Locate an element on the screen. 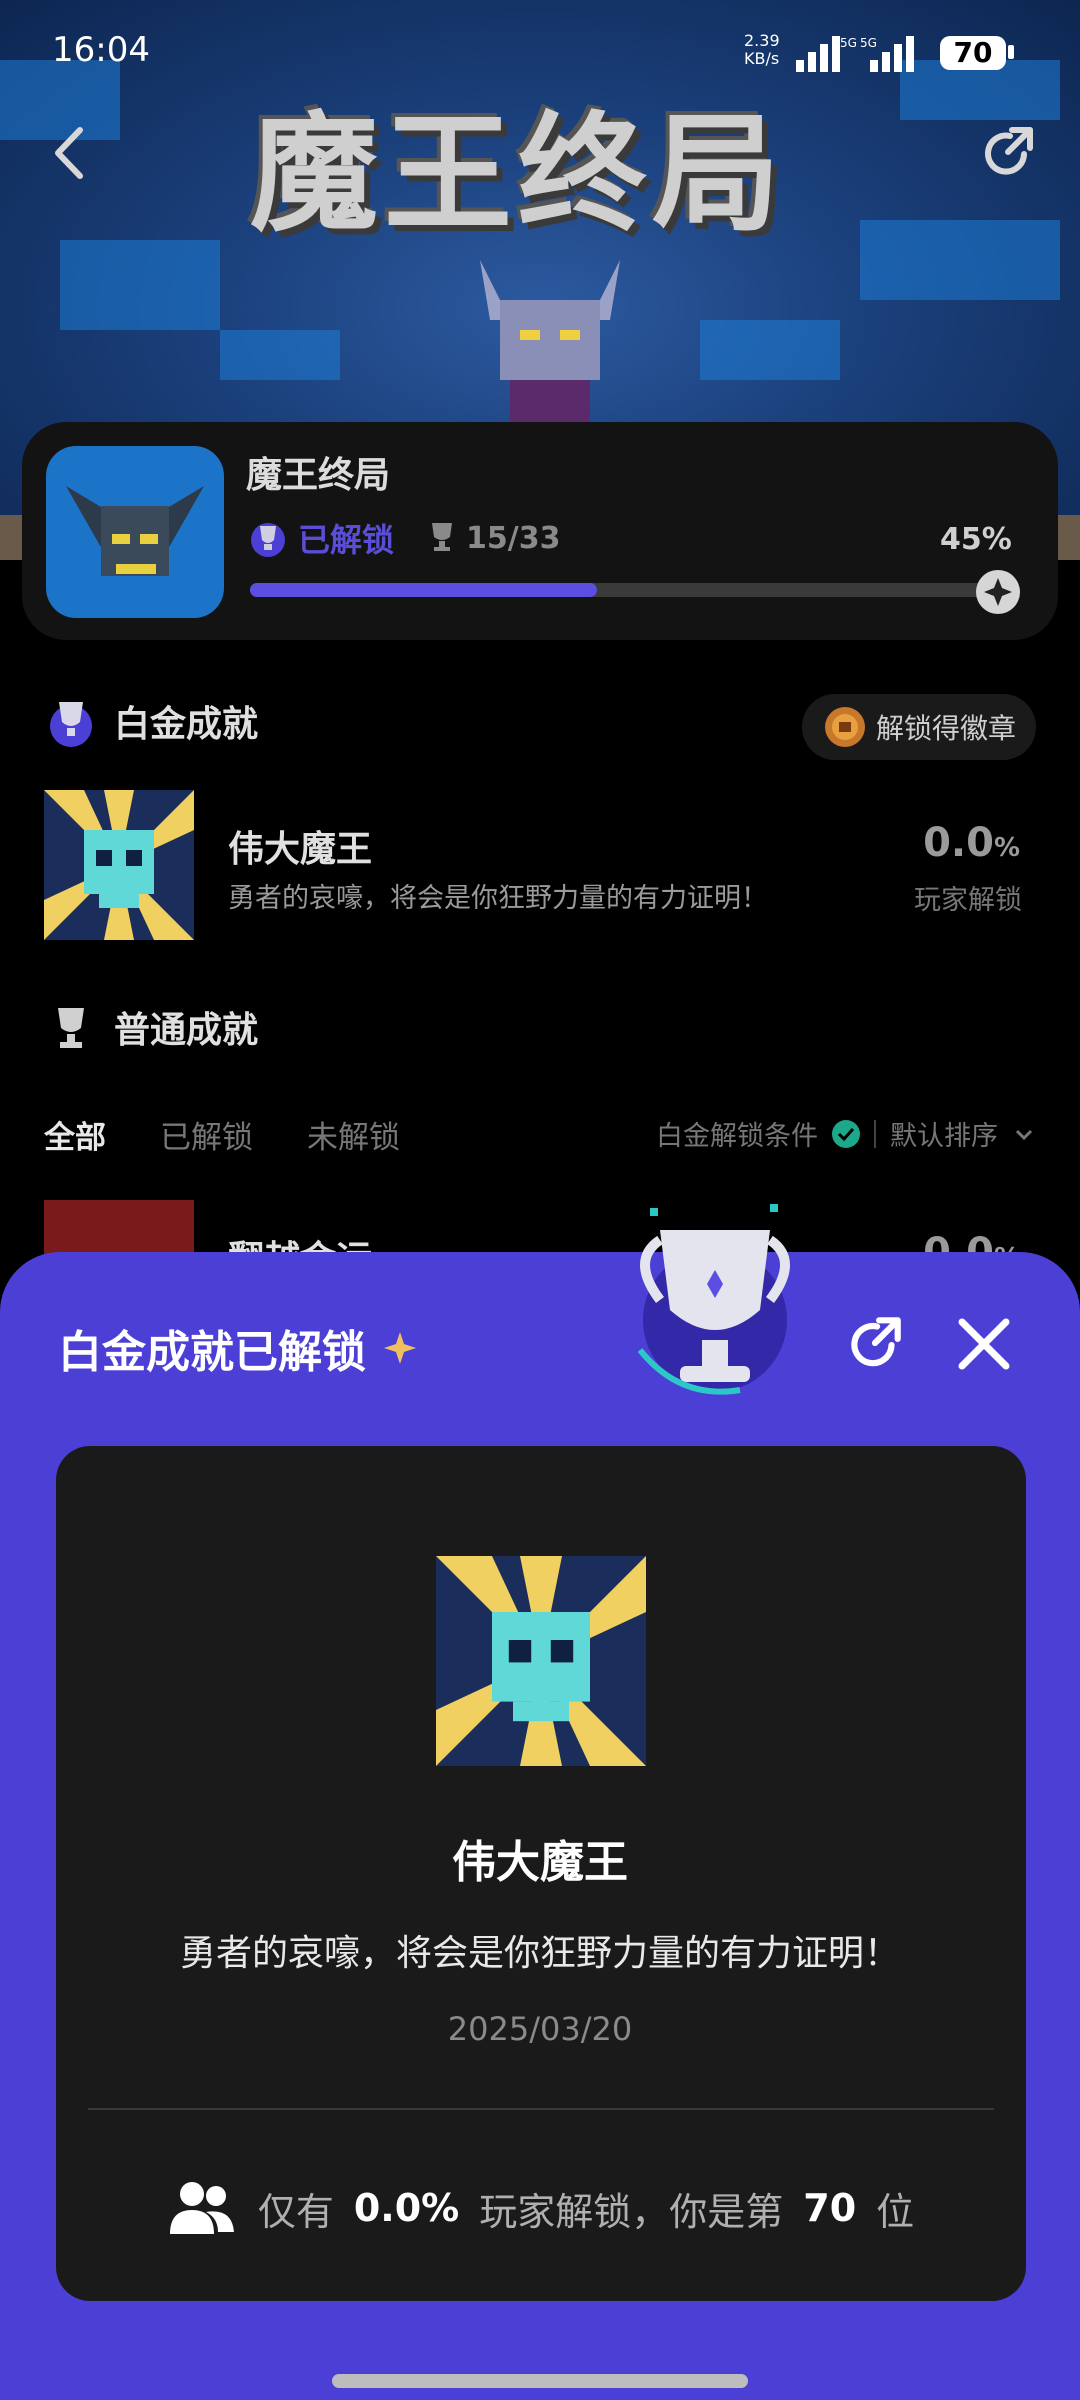 This screenshot has height=2400, width=1080. rank-mid-text: 玩家解锁，你是第 is located at coordinates (631, 2211).